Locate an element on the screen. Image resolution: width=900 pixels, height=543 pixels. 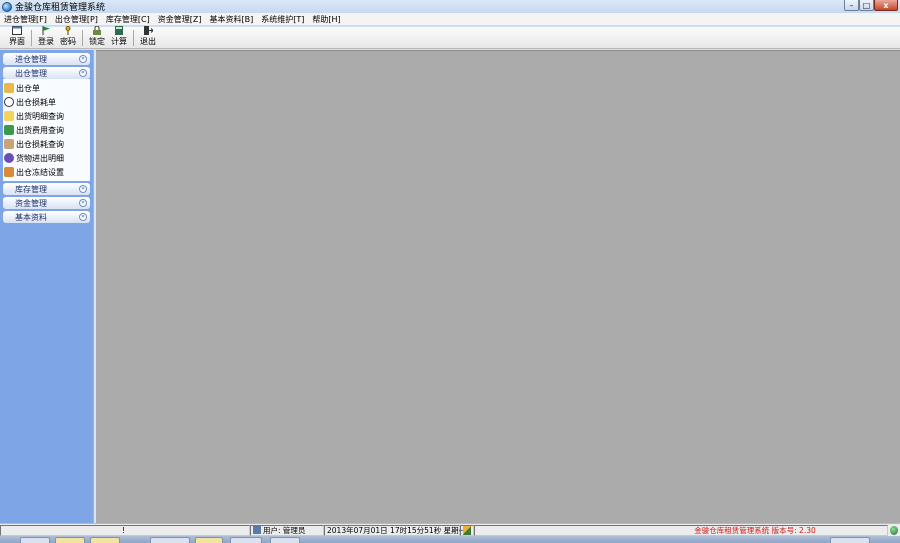
sidebar-item-label: 出货费用查询 is located at coordinates (40, 130).